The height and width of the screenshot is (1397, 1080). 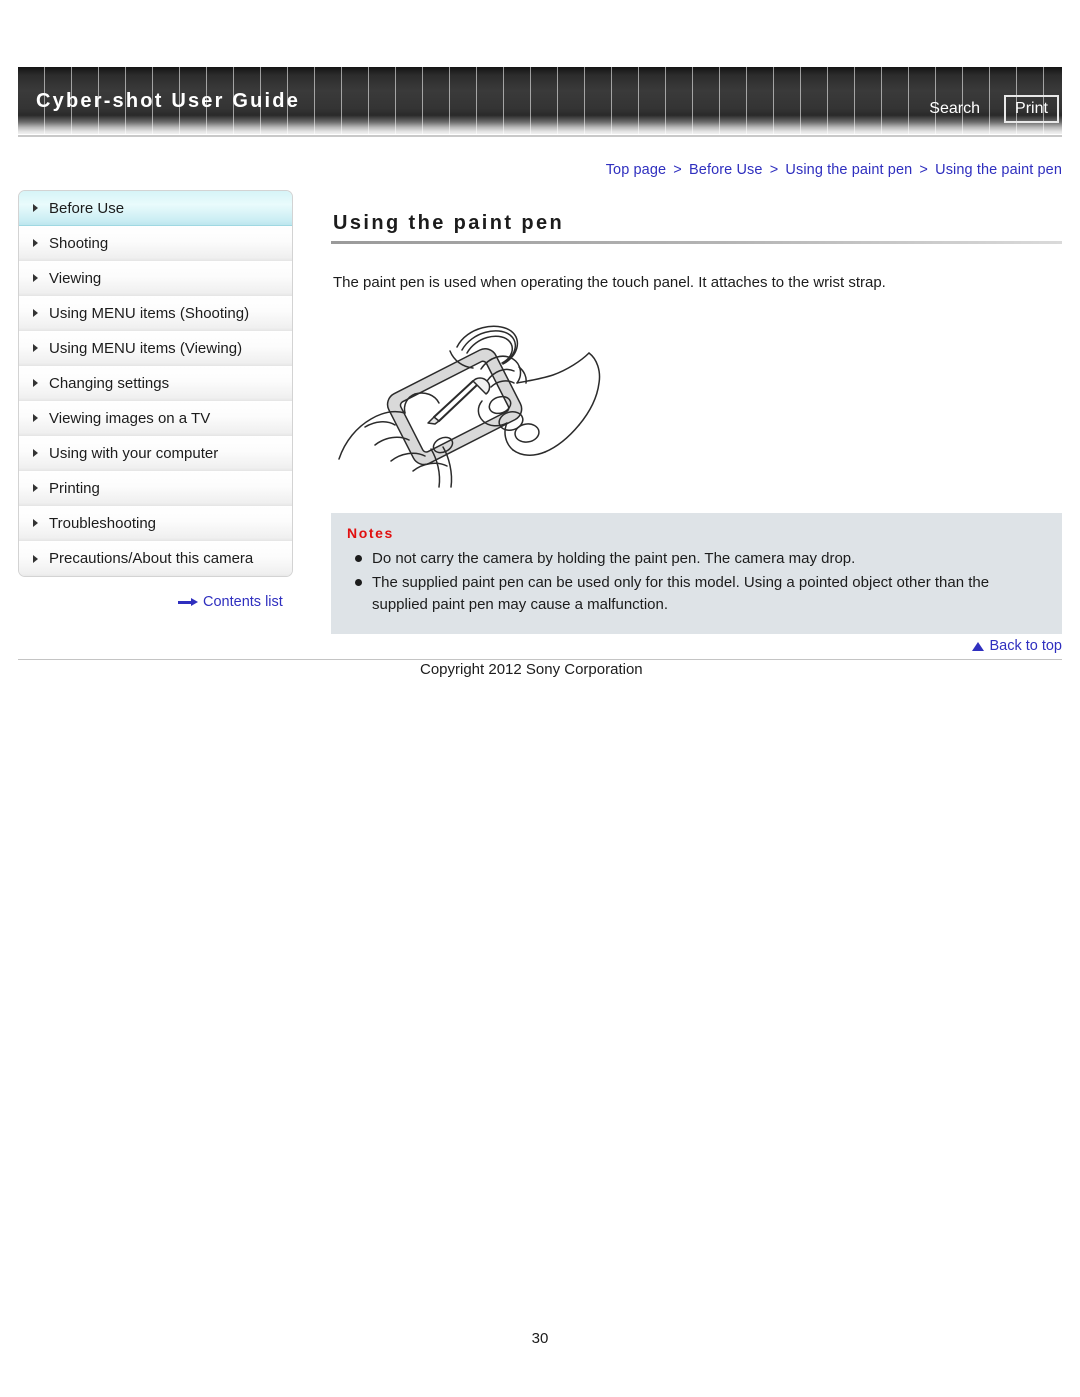 I want to click on sidebar-item-precautions-about-this-camera: Precautions/About this camera, so click(x=155, y=558).